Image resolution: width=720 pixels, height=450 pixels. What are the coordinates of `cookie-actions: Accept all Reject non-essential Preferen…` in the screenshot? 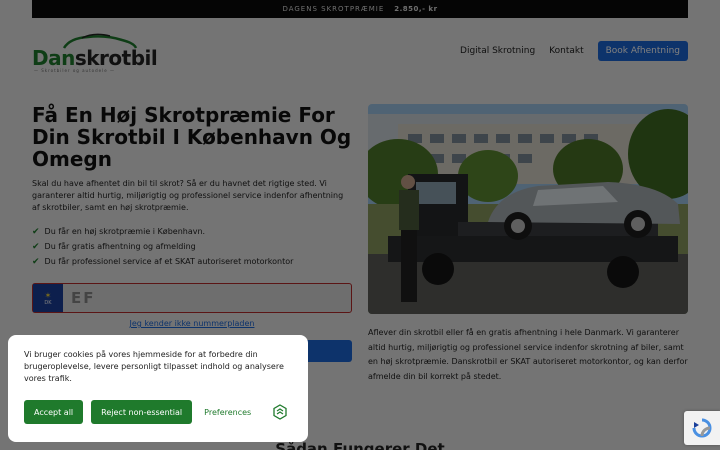 It's located at (137, 412).